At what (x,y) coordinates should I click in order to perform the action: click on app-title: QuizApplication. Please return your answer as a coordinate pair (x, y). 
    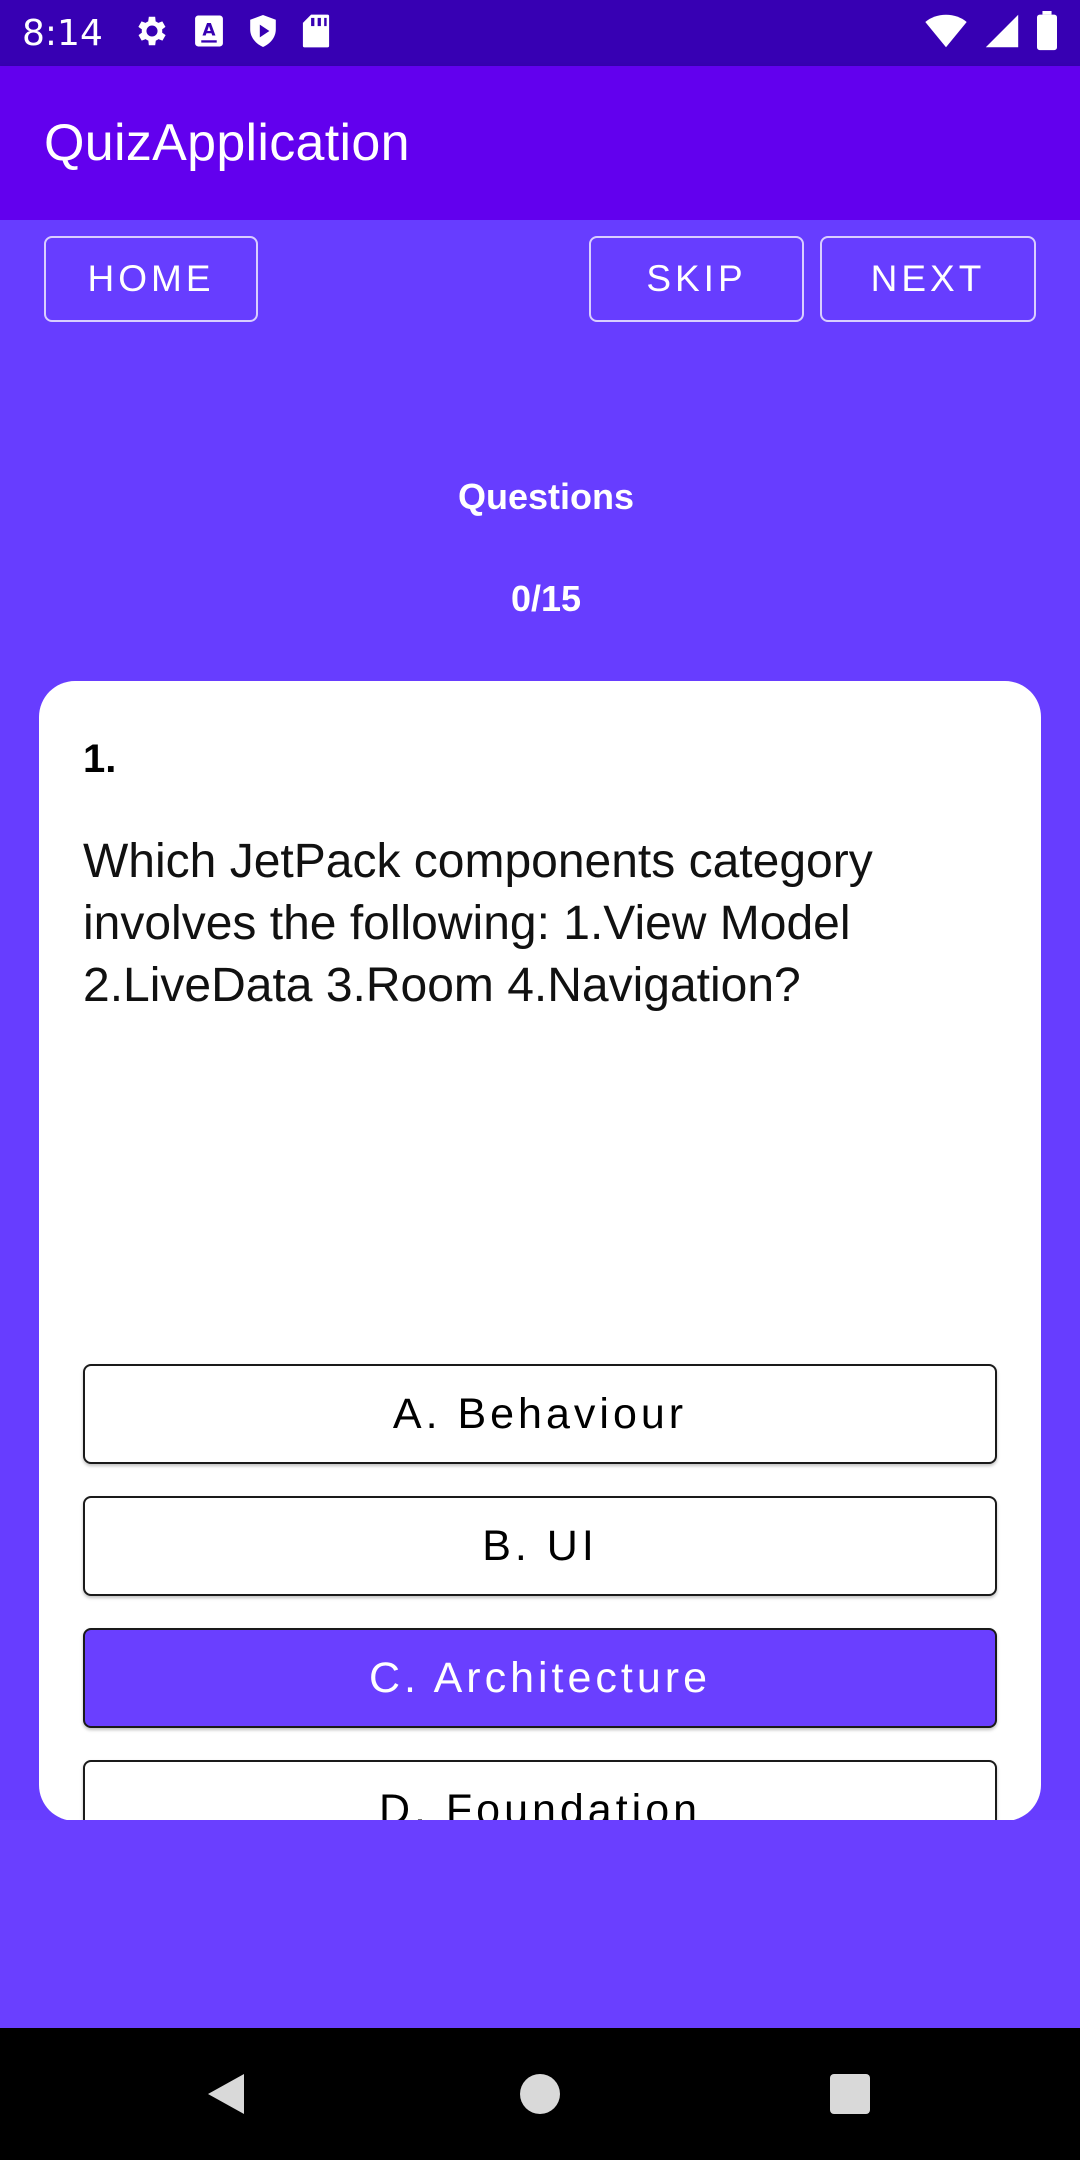
    Looking at the image, I should click on (227, 143).